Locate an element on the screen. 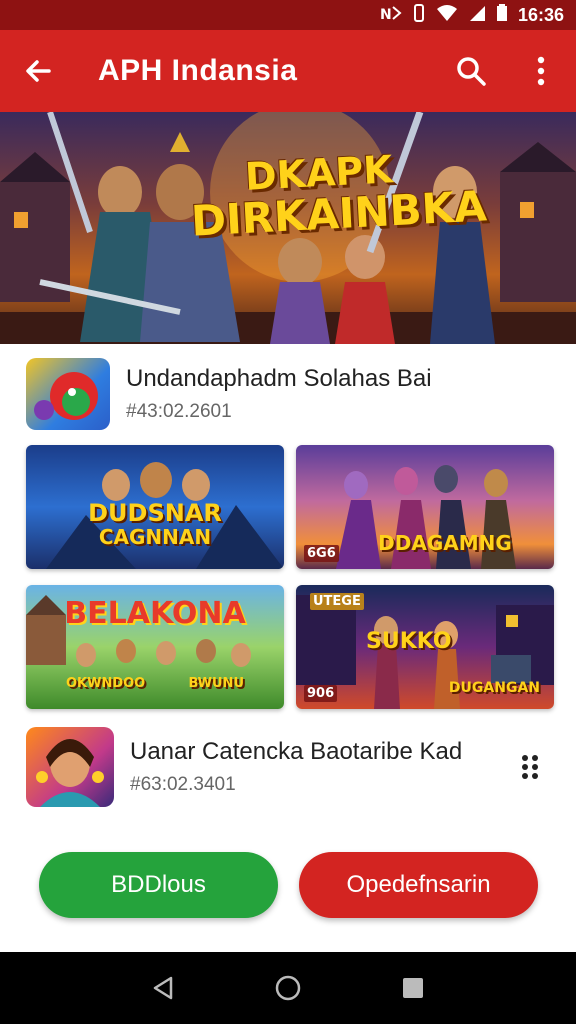 Image resolution: width=576 pixels, height=1024 pixels. game-tile-title: BELAKONA is located at coordinates (155, 613).